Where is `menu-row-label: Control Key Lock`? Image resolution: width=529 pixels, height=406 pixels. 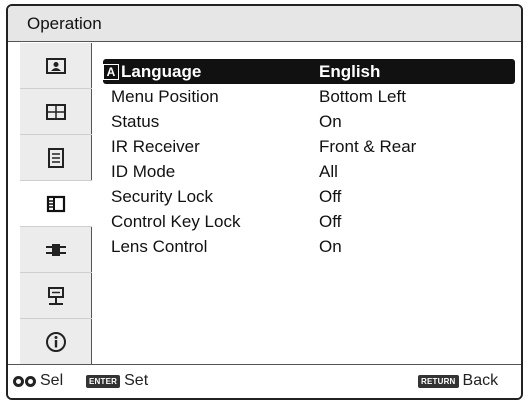 menu-row-label: Control Key Lock is located at coordinates (176, 221).